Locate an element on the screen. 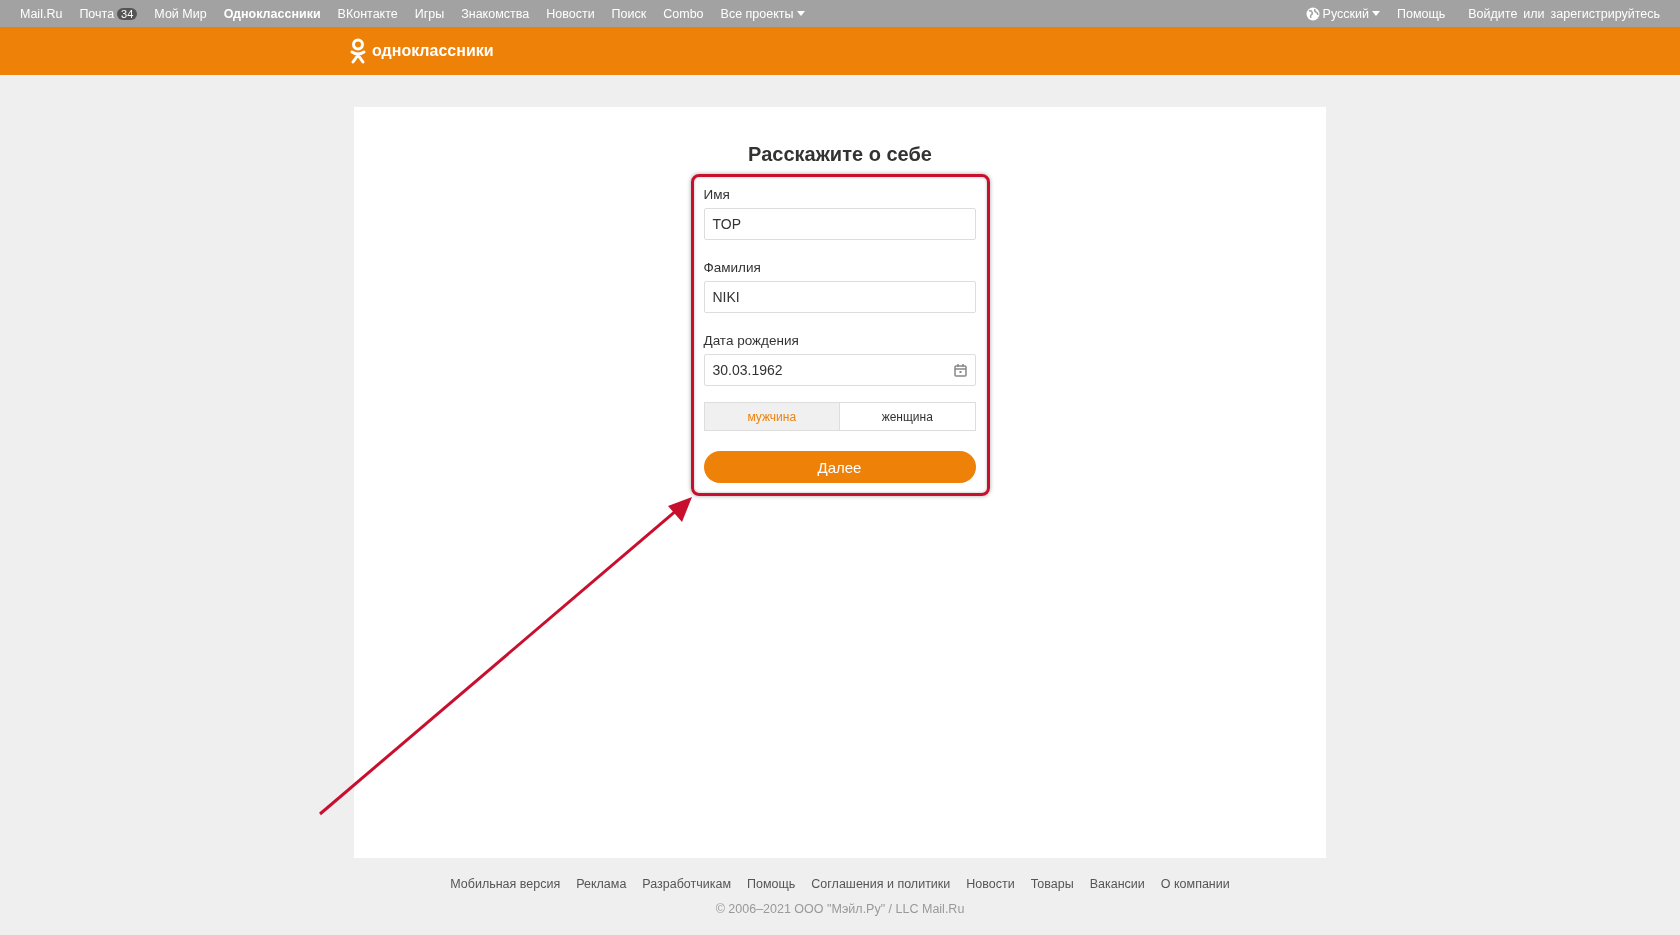 The height and width of the screenshot is (935, 1680). logo-icon is located at coordinates (358, 51).